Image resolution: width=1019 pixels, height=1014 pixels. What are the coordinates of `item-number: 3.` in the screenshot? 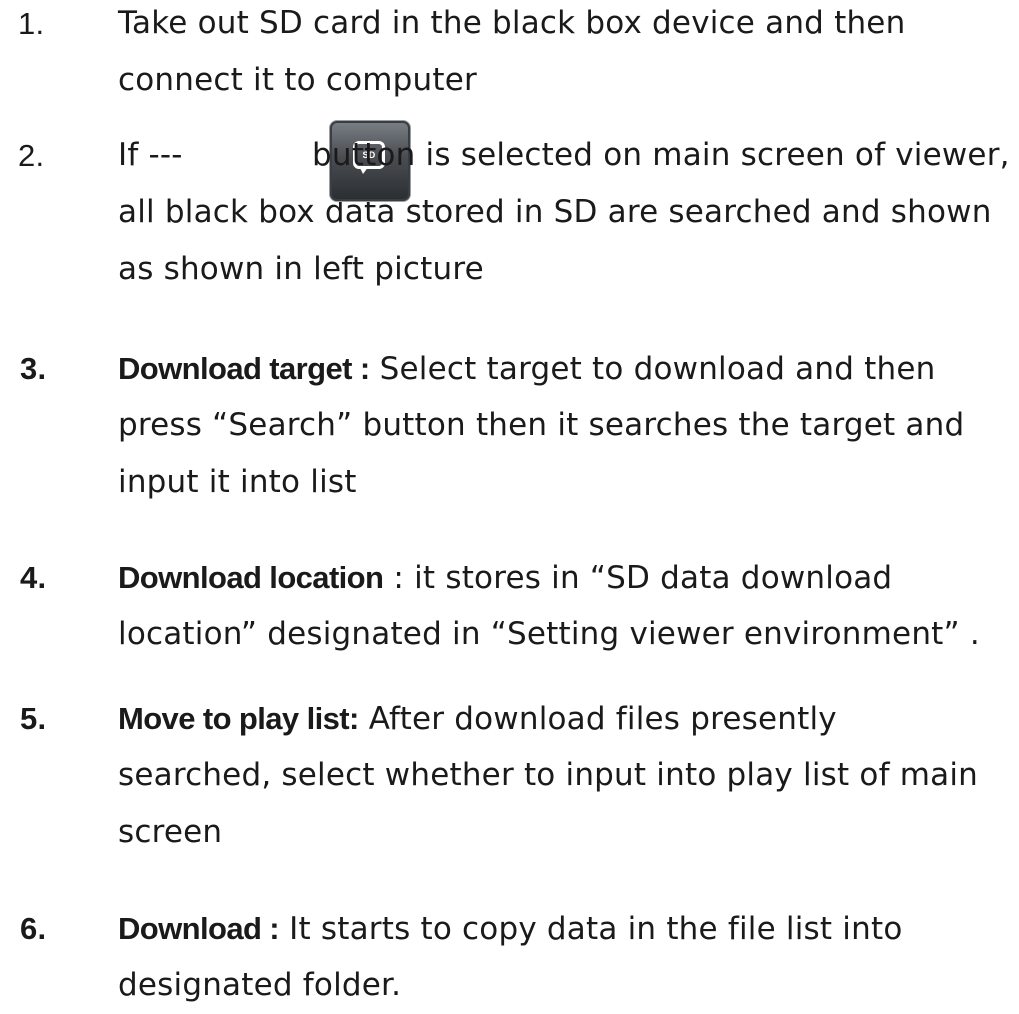 It's located at (33, 368).